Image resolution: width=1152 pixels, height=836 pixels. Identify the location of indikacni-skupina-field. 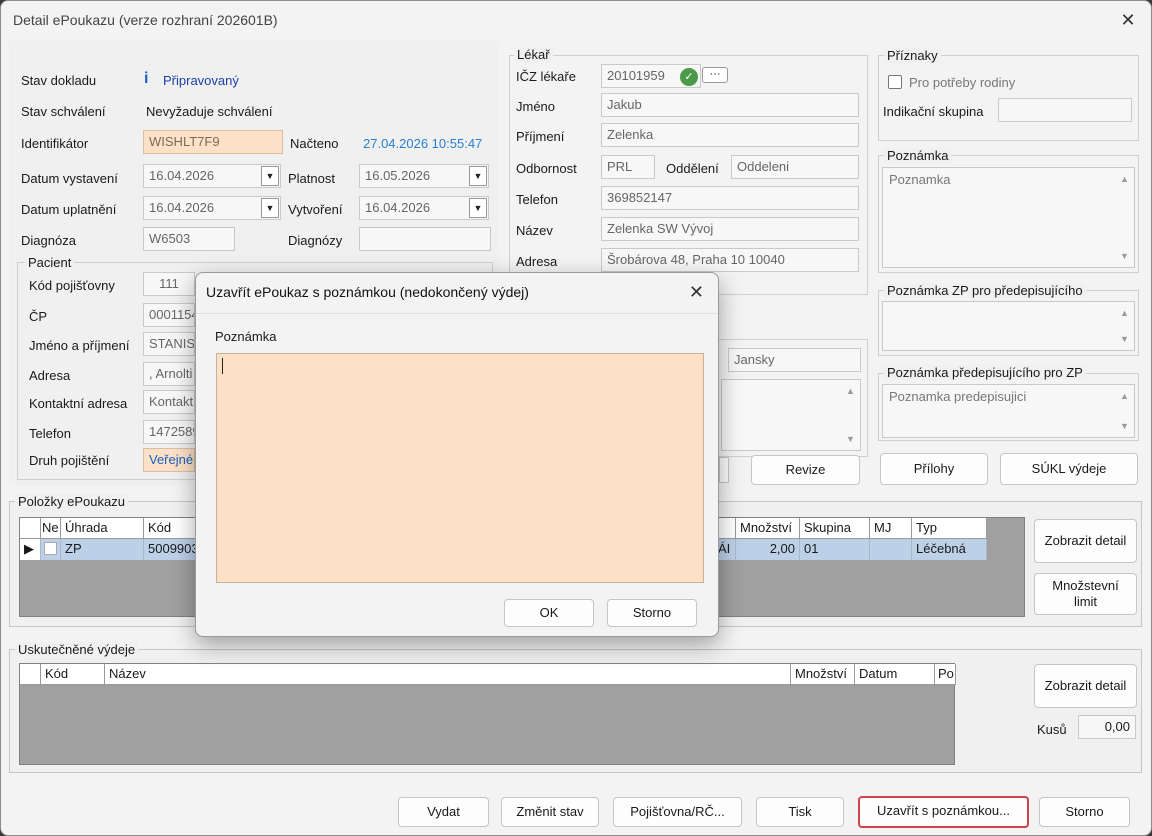
(1065, 110).